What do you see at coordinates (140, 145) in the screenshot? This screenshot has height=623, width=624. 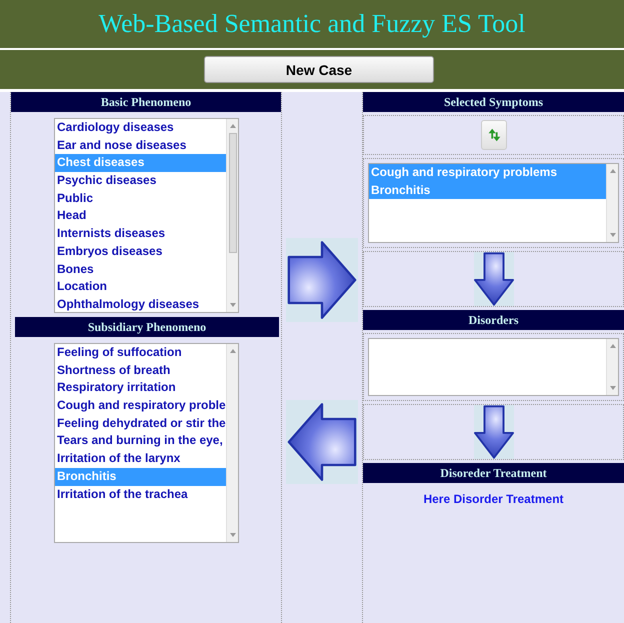 I see `list-option: Ear and nose diseases` at bounding box center [140, 145].